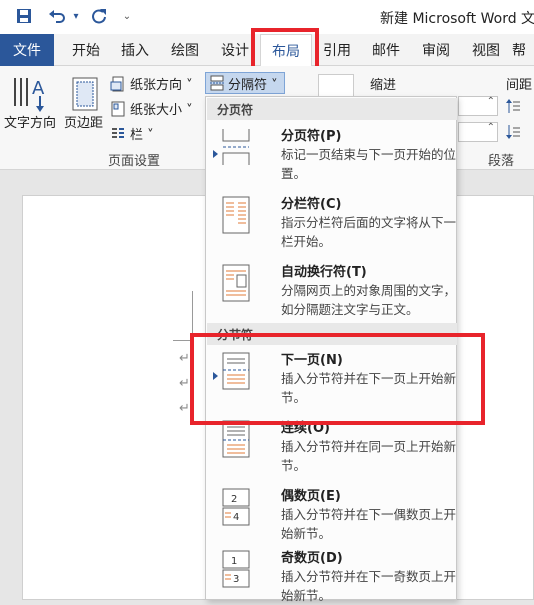 This screenshot has width=534, height=605. What do you see at coordinates (127, 16) in the screenshot?
I see `customize-icon: ⌄` at bounding box center [127, 16].